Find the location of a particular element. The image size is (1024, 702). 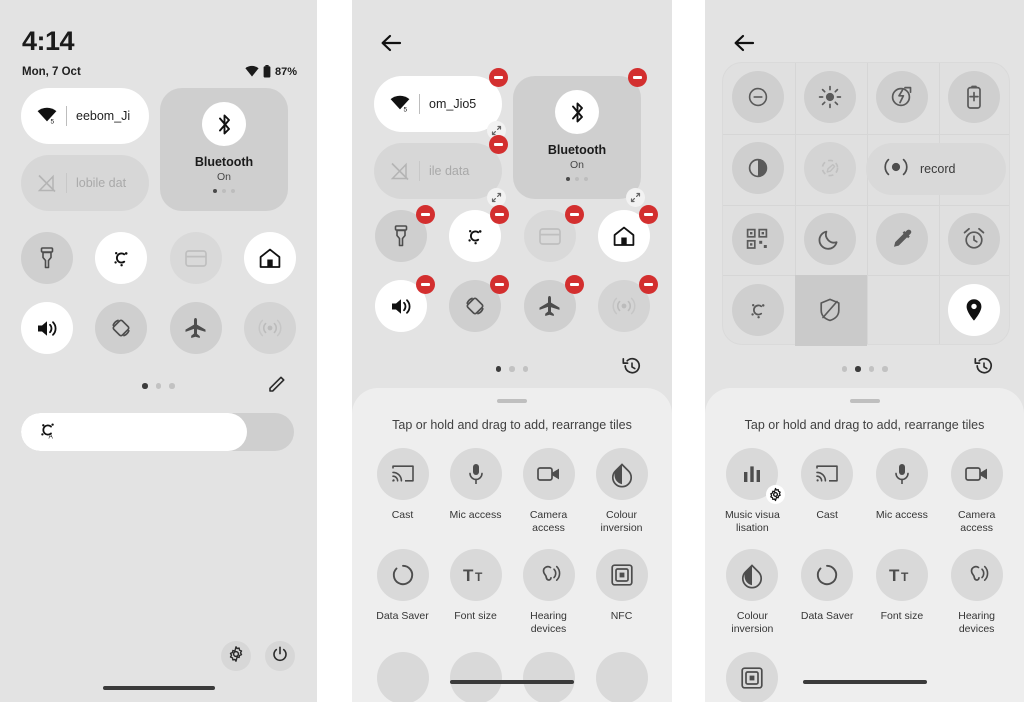

colour-inversion-icon is located at coordinates (752, 574).